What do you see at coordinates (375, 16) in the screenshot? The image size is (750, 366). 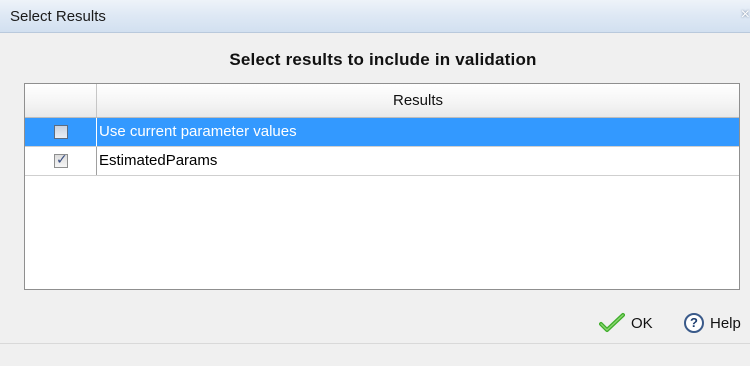 I see `title-bar: Select Results ×` at bounding box center [375, 16].